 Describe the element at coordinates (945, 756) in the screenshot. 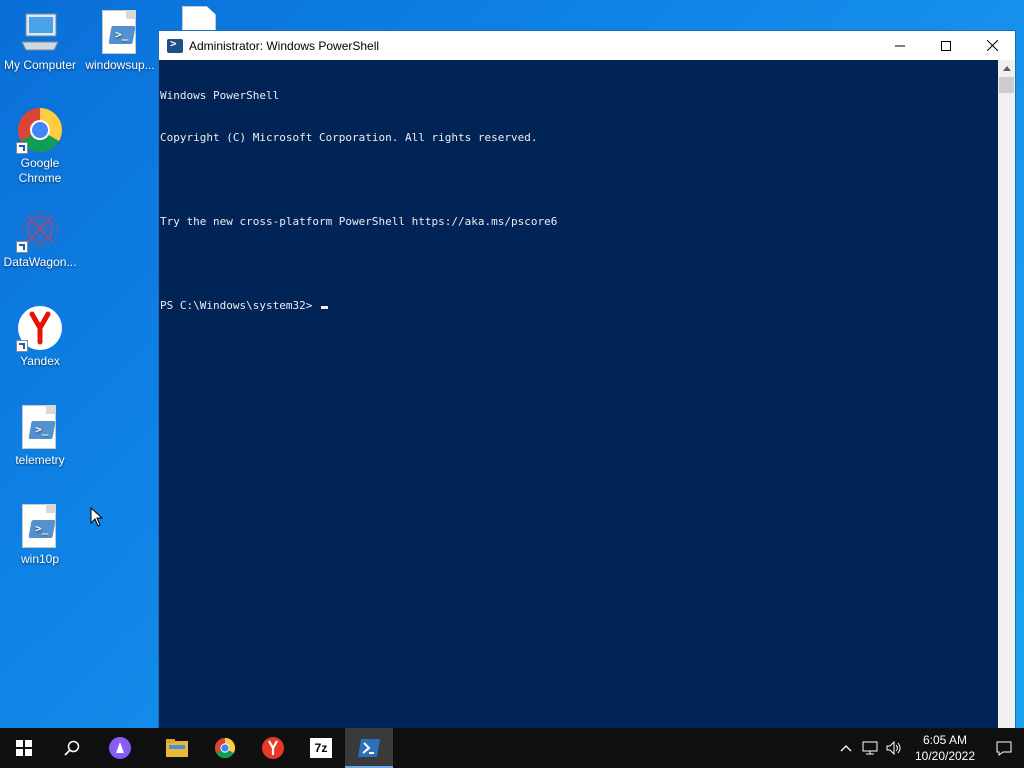

I see `clock-date: 10/20/2022` at that location.